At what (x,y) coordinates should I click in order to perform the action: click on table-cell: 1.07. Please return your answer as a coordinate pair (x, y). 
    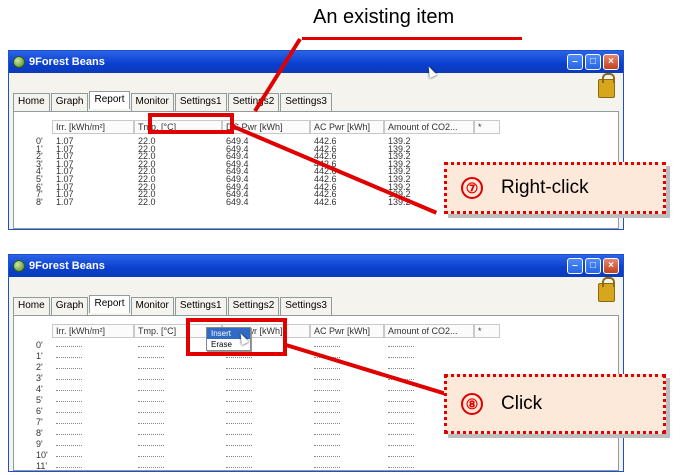
    Looking at the image, I should click on (65, 202).